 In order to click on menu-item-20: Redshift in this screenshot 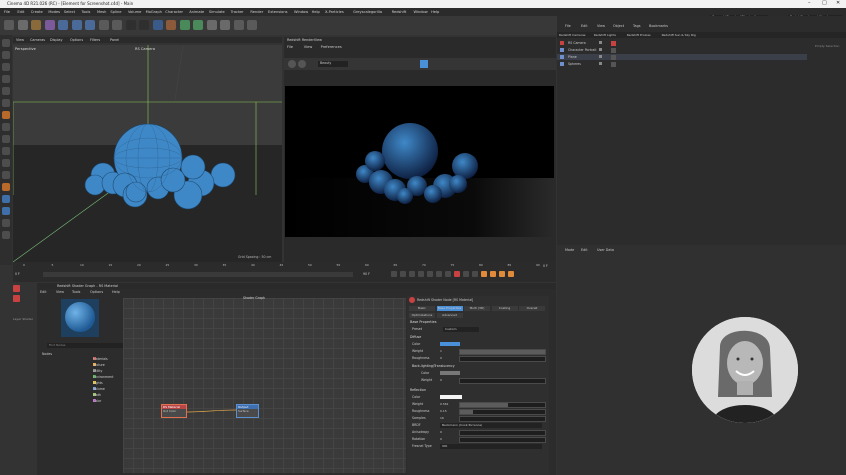, I will do `click(399, 12)`.